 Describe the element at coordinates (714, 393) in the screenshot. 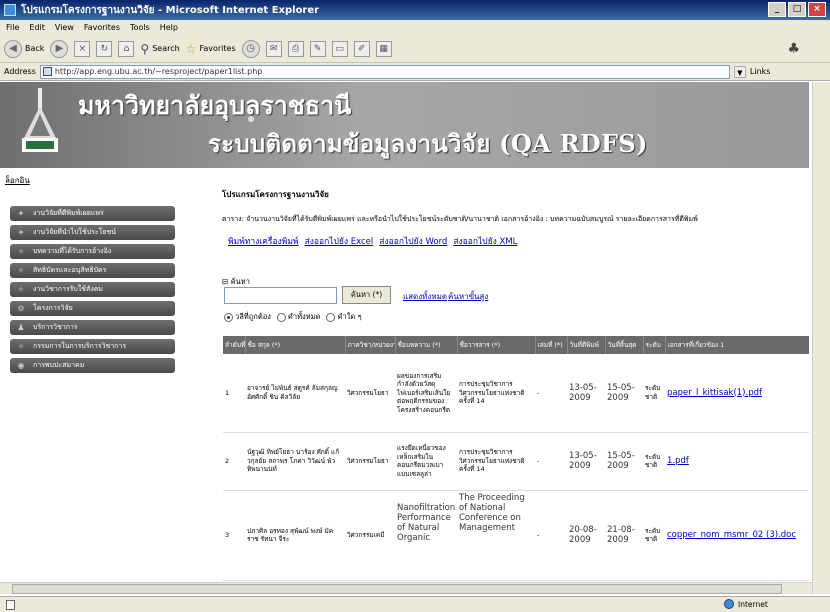

I see `file-link: paper_l_kittisak(1).pdf` at that location.